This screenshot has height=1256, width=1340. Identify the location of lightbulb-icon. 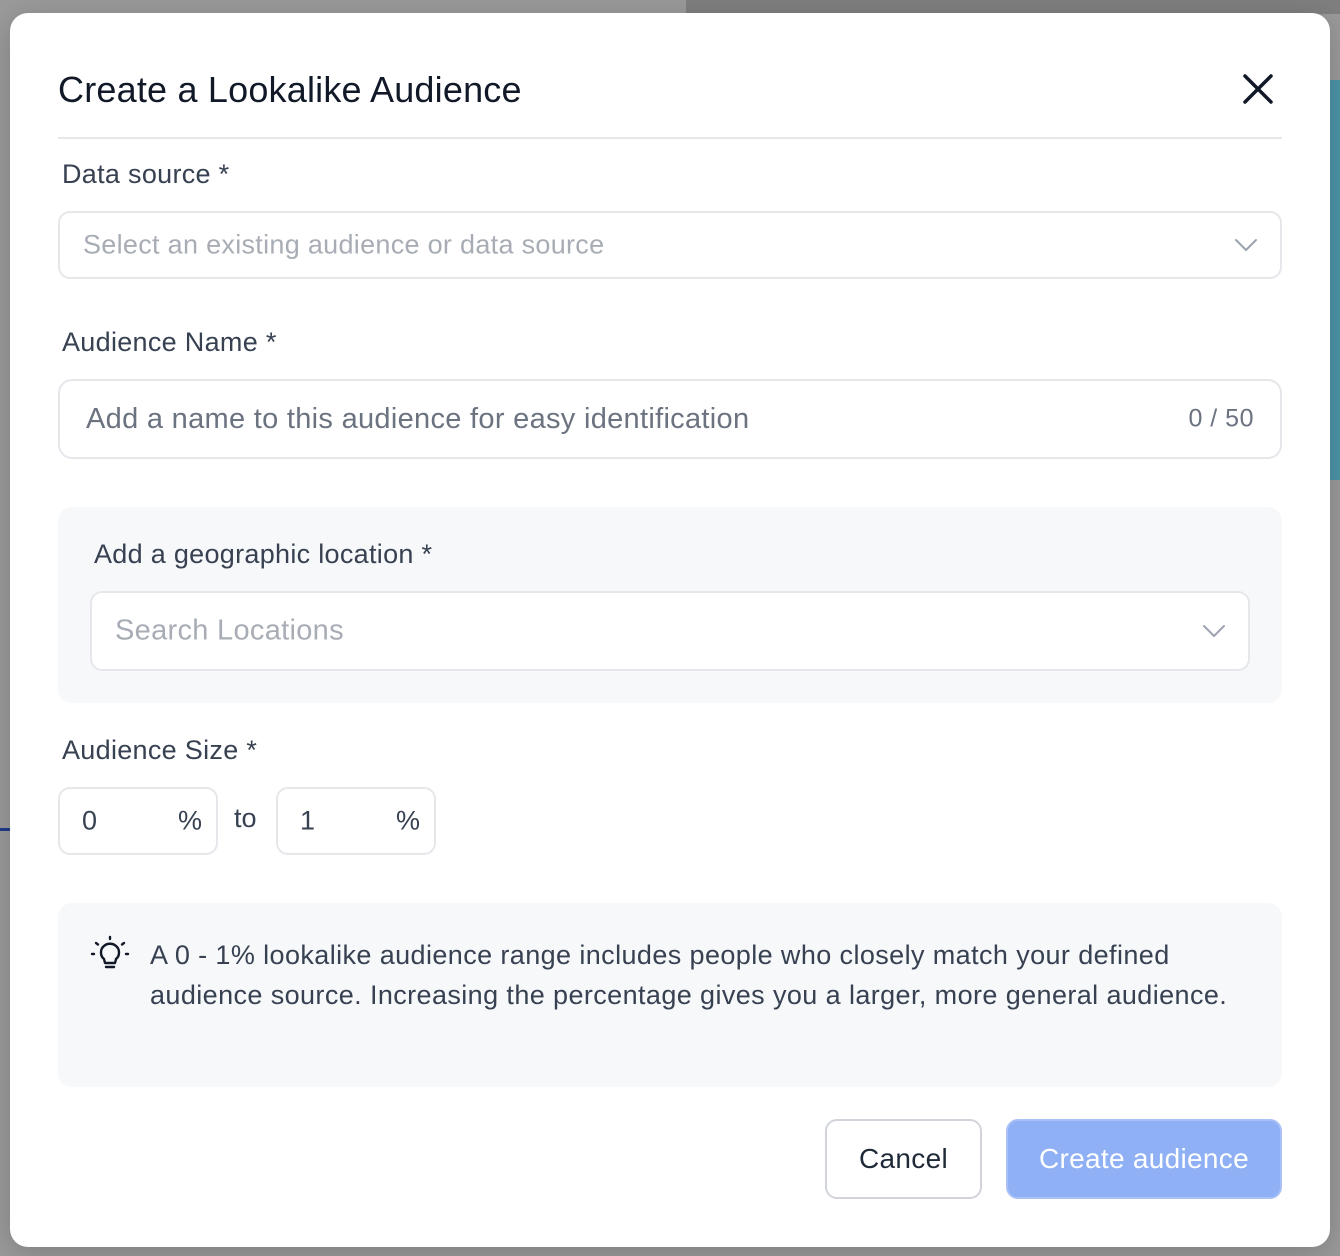
(110, 955).